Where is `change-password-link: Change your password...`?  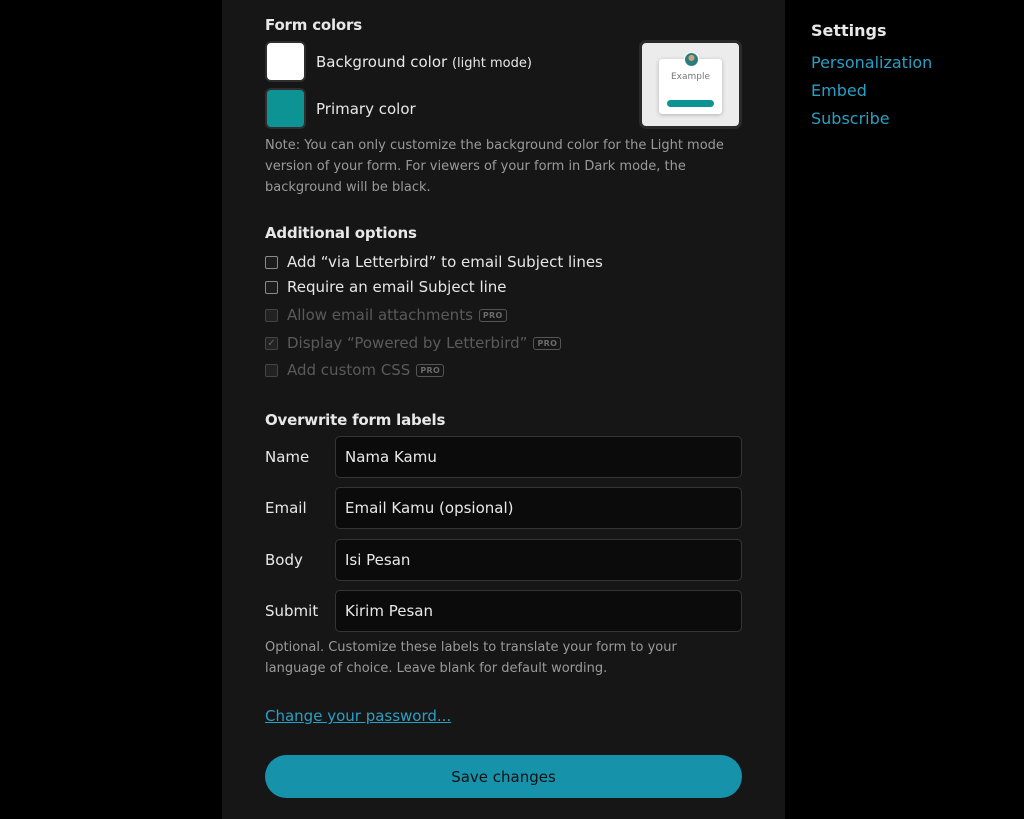 change-password-link: Change your password... is located at coordinates (358, 716).